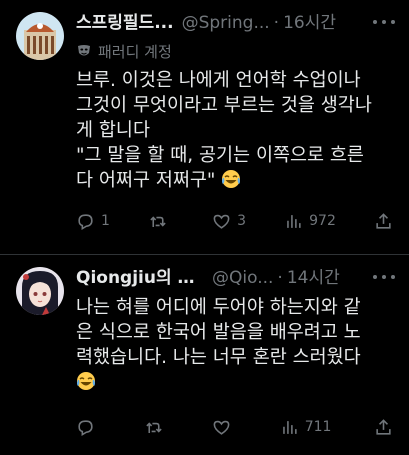  I want to click on like-button, so click(224, 427).